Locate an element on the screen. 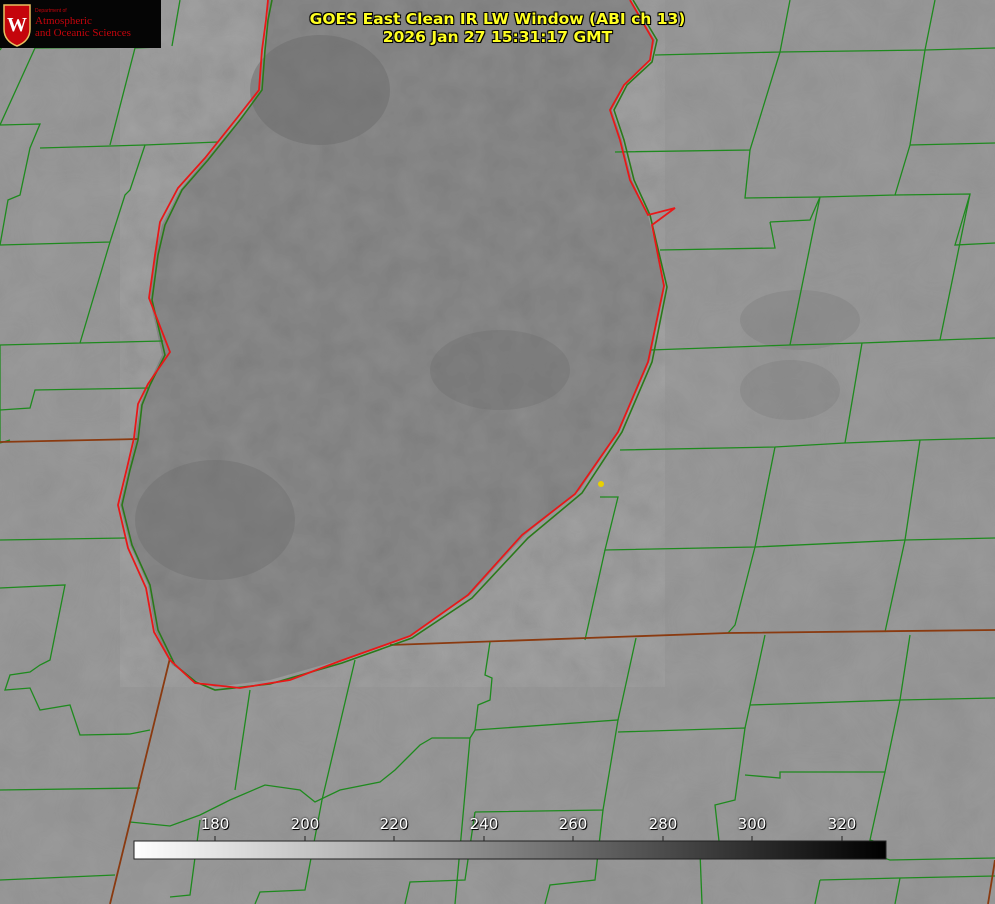 This screenshot has height=904, width=995. colorbar-tick-label: 240 is located at coordinates (484, 824).